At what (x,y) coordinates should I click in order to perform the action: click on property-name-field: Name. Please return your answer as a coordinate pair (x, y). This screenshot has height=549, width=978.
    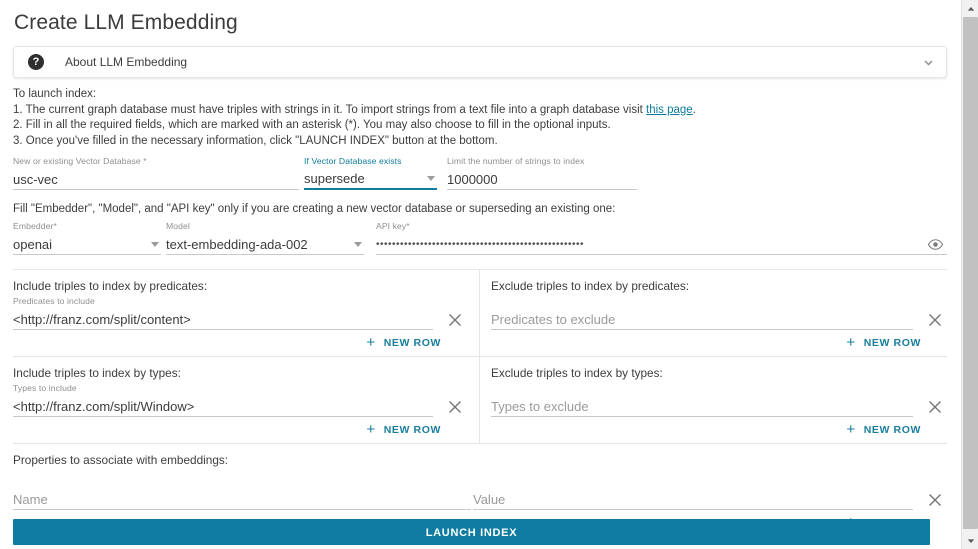
    Looking at the image, I should click on (242, 493).